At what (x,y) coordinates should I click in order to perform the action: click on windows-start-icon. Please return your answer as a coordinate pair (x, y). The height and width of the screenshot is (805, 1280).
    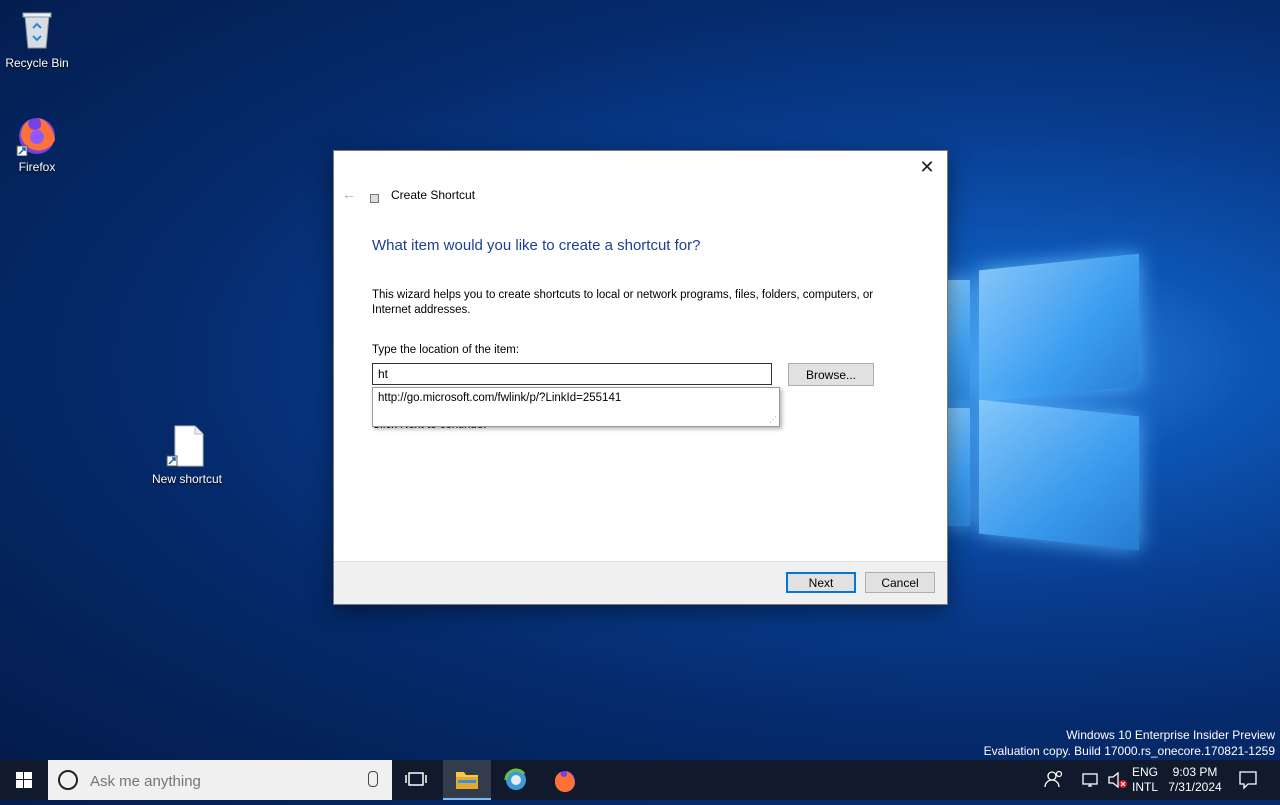
    Looking at the image, I should click on (24, 780).